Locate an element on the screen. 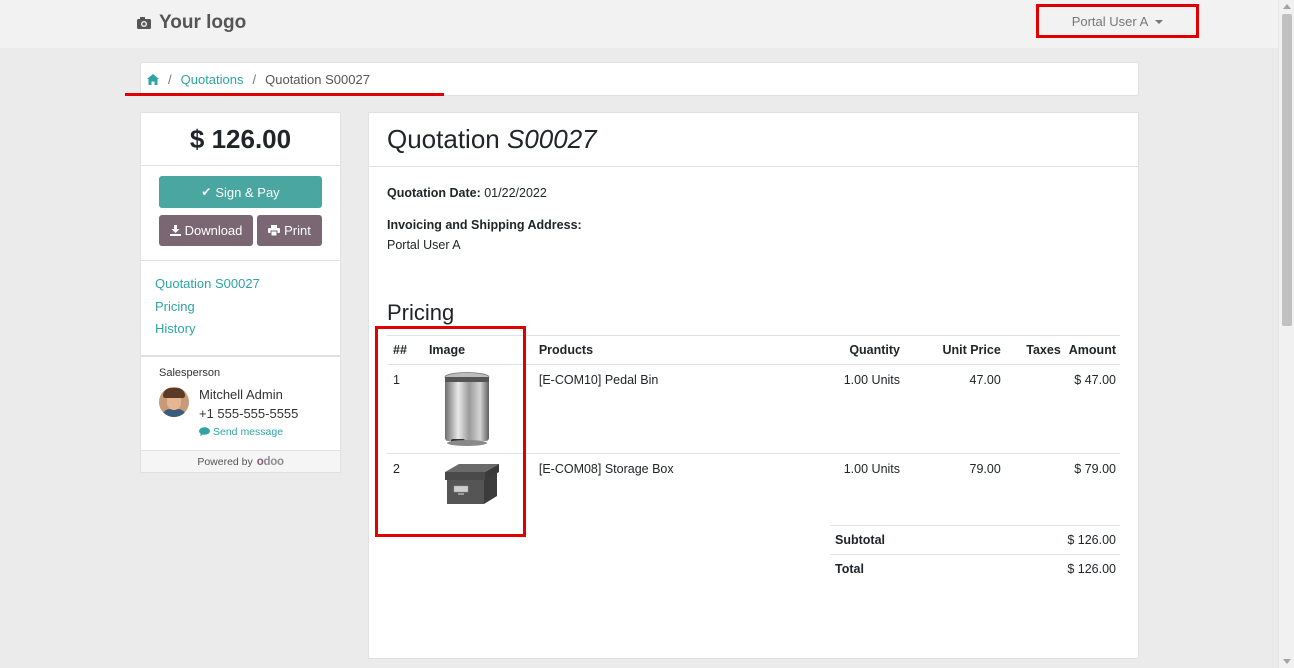 The image size is (1294, 668). page-title: Quotation S00027 is located at coordinates (492, 139).